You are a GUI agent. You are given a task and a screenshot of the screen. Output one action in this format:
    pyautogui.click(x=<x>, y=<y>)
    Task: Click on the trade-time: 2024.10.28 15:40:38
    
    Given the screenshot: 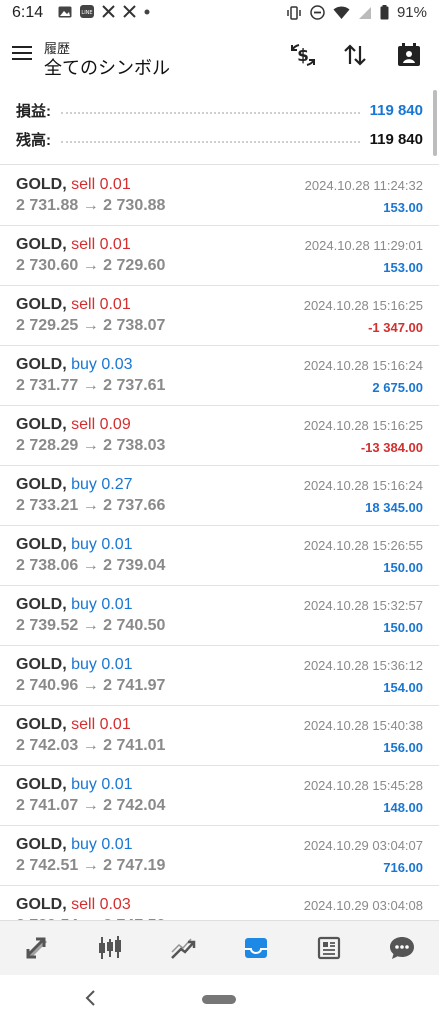 What is the action you would take?
    pyautogui.click(x=363, y=725)
    